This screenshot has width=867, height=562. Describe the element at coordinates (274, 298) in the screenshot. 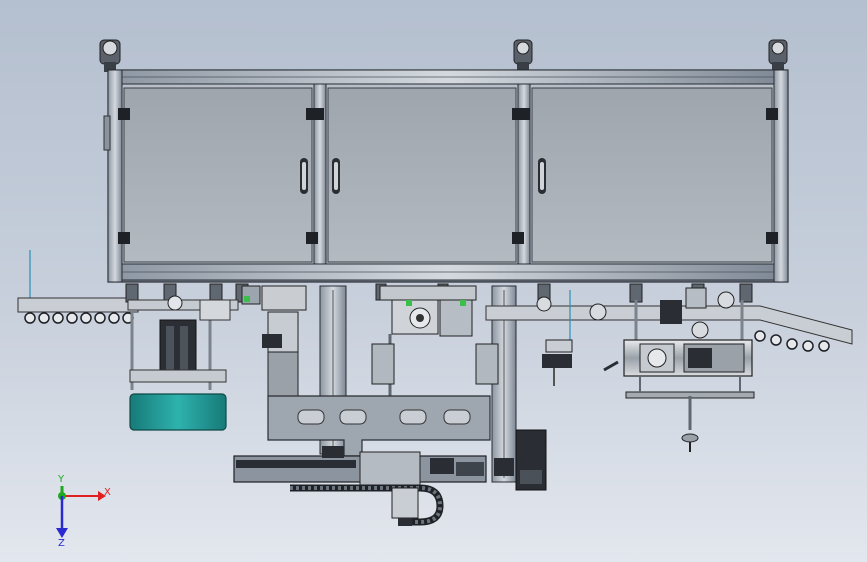

I see `sensor-block-left` at that location.